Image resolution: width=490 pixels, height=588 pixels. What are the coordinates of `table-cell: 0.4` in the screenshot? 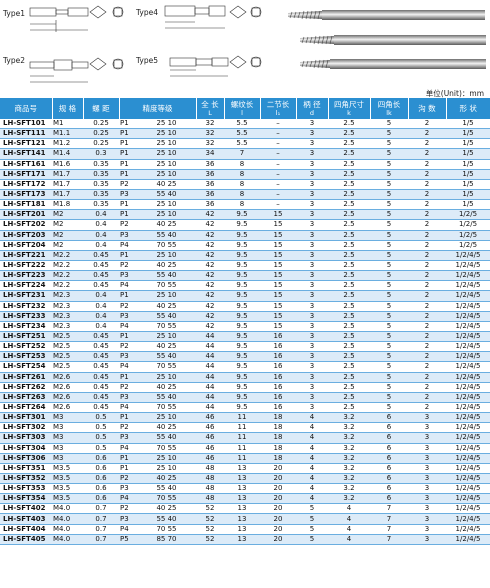 It's located at (101, 225).